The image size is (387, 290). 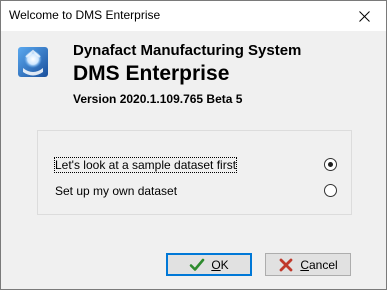 What do you see at coordinates (330, 190) in the screenshot?
I see `option-own-dataset-radio` at bounding box center [330, 190].